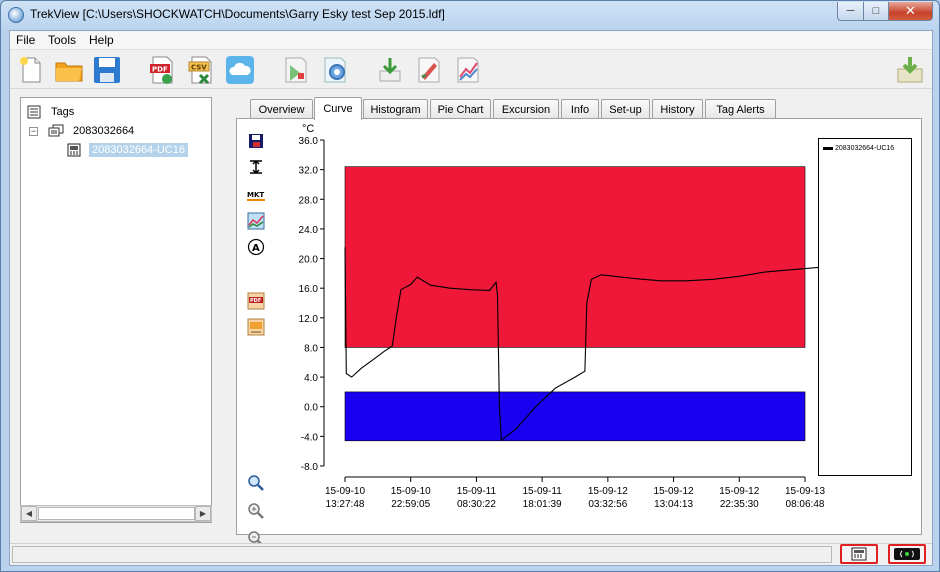 This screenshot has width=940, height=572. I want to click on save-chart-button, so click(256, 141).